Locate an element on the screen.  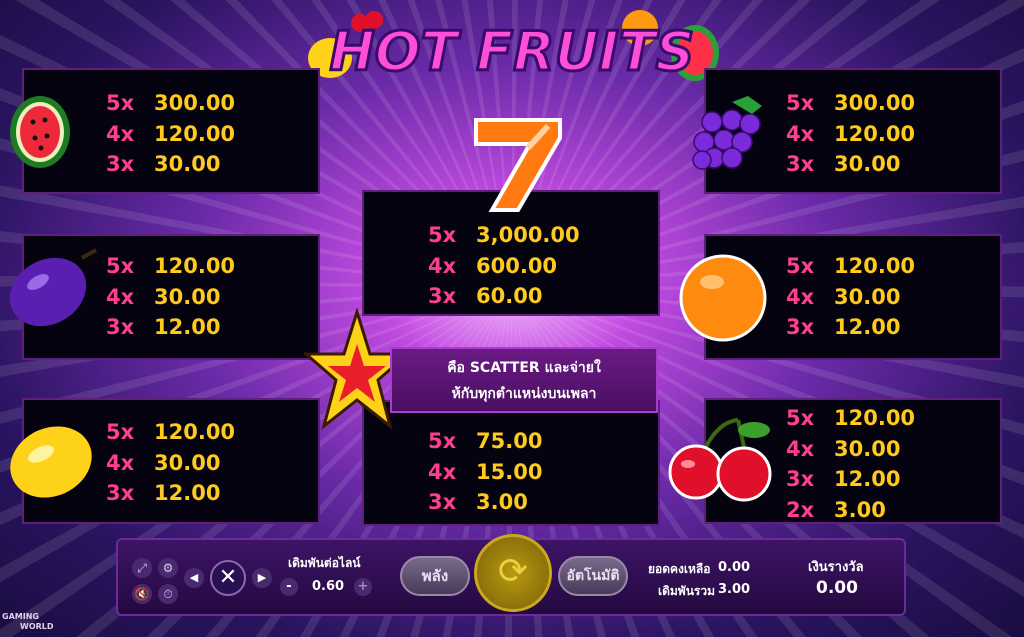
scatter-text-line1: คือ SCATTER และจ่ายใ is located at coordinates (524, 368).